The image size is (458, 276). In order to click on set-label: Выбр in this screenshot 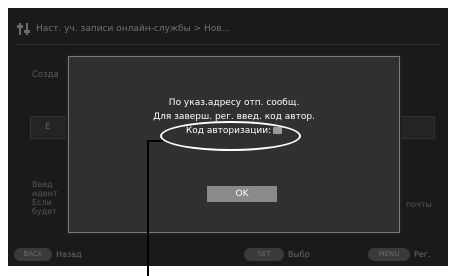, I will do `click(299, 254)`.